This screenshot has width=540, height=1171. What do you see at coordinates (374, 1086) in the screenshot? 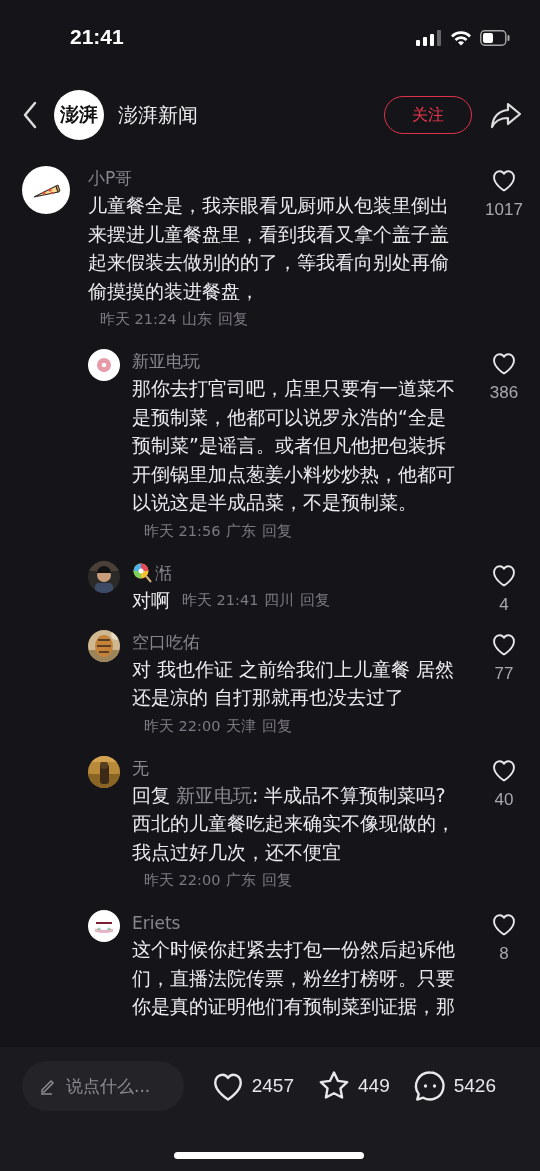
I see `favorite-count: 449` at bounding box center [374, 1086].